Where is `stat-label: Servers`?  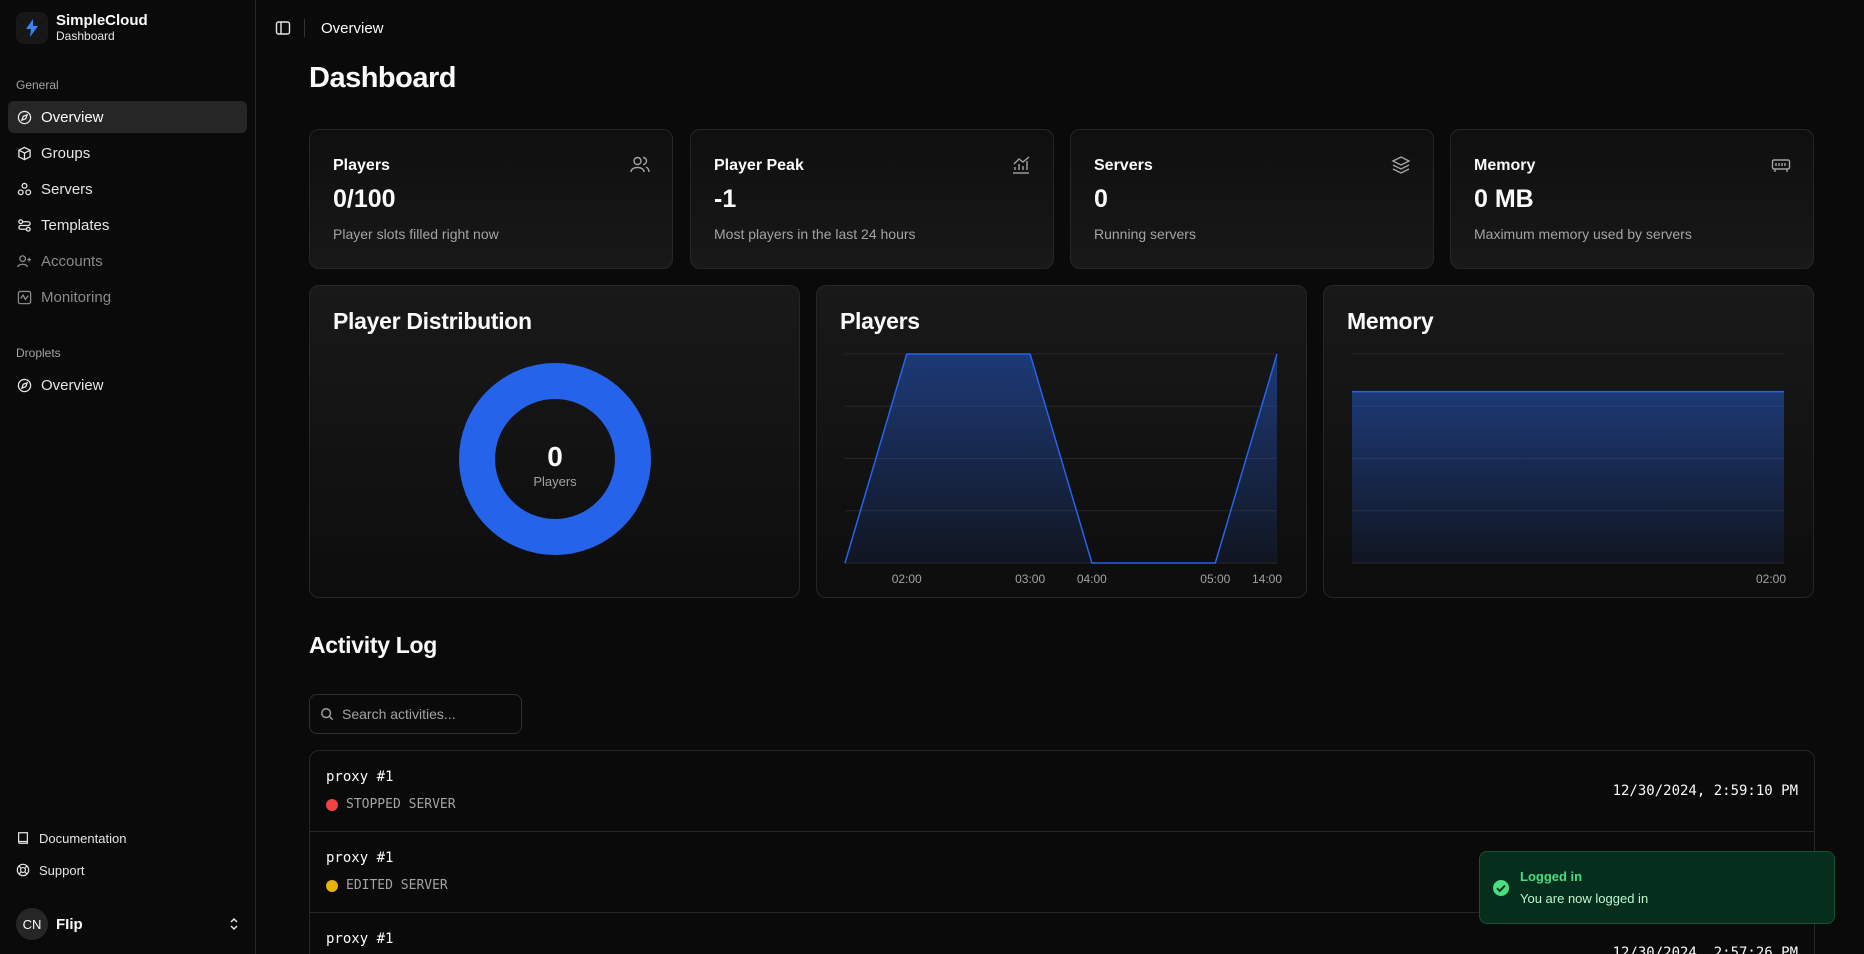 stat-label: Servers is located at coordinates (1123, 165).